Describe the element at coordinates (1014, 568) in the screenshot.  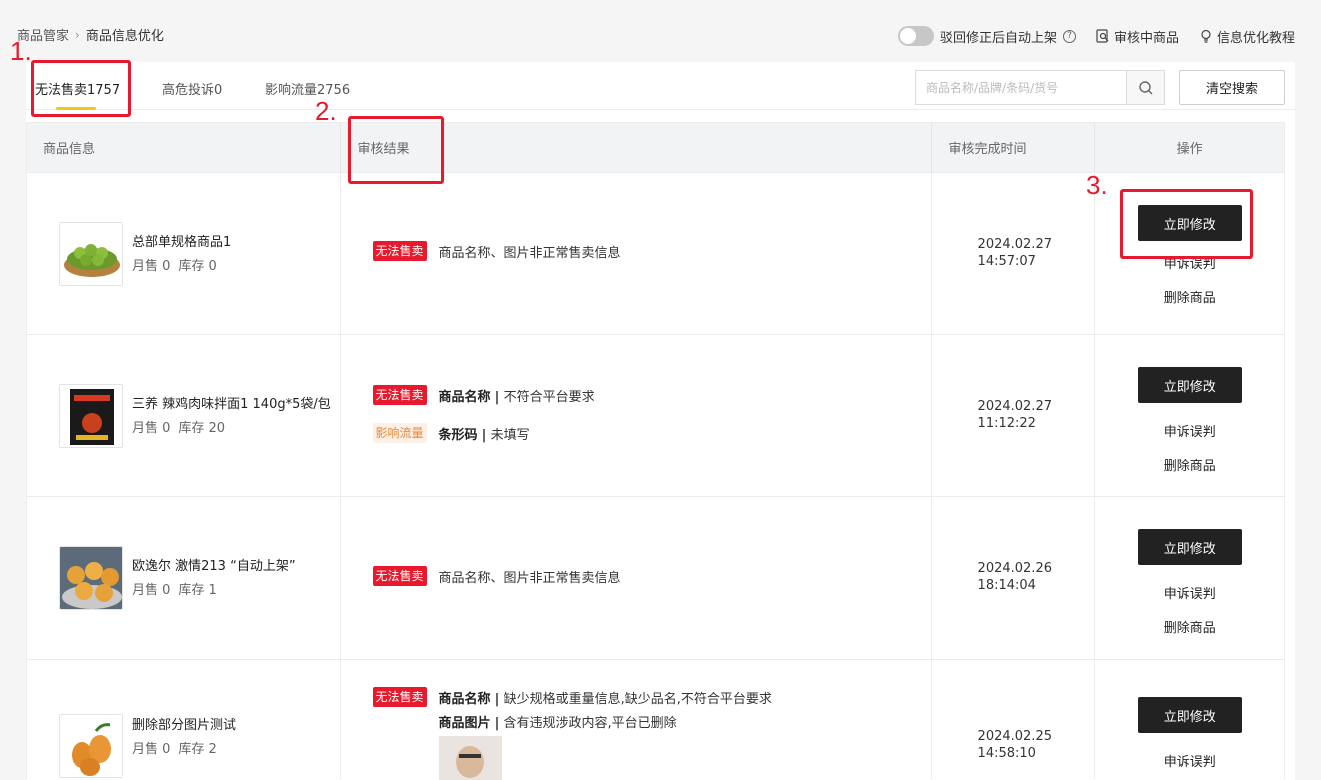
I see `review-date: 2024.02.26` at that location.